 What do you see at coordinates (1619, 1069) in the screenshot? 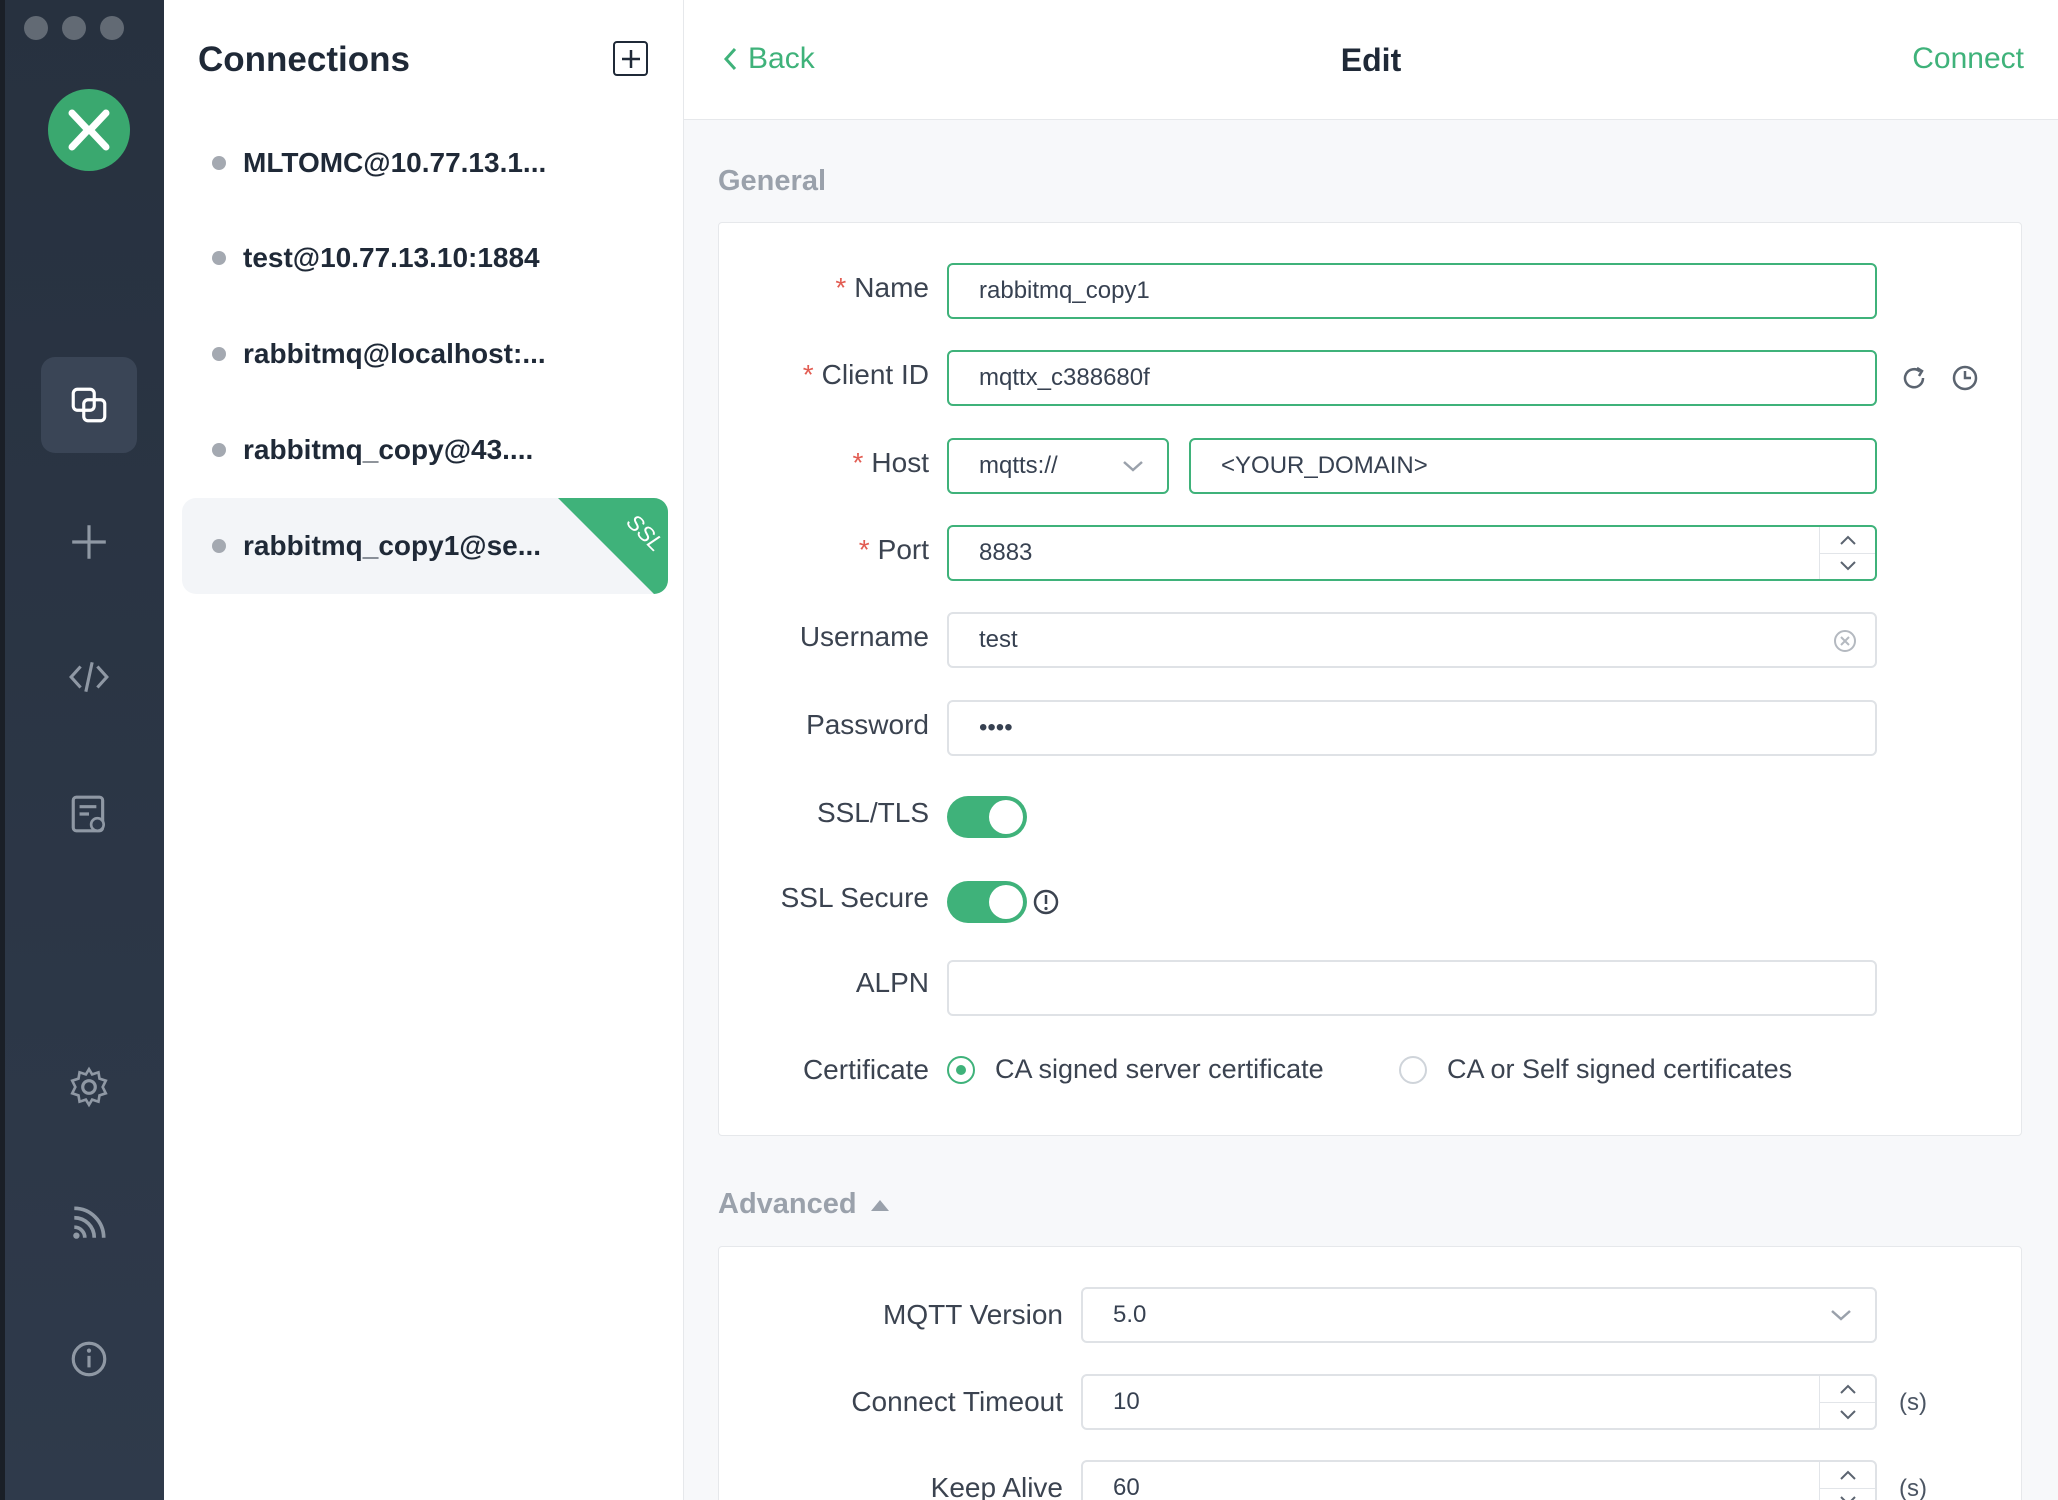
I see `self-signed-label: CA or Self signed certificates` at bounding box center [1619, 1069].